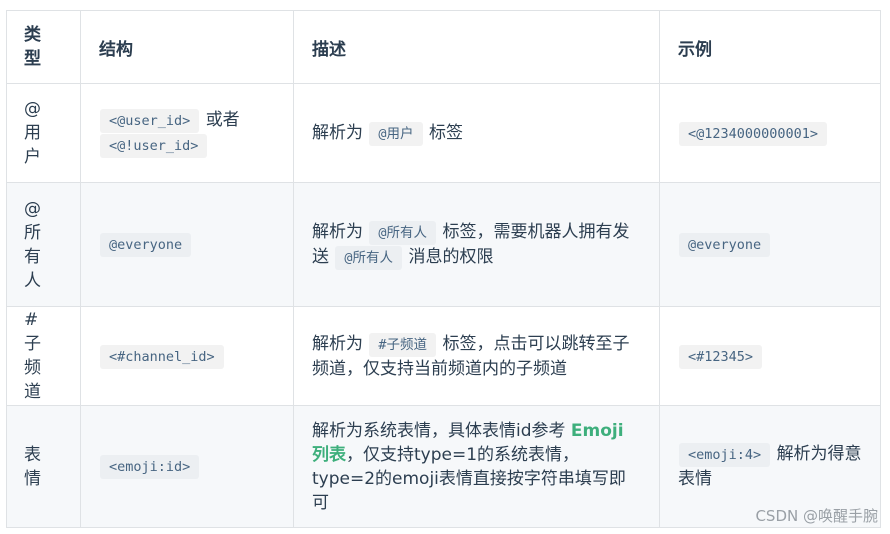 The image size is (890, 534). What do you see at coordinates (476, 244) in the screenshot?
I see `description-cell: 解析为 @所有人 标签，需要机器人拥有发送 @所有人 消息的权限` at bounding box center [476, 244].